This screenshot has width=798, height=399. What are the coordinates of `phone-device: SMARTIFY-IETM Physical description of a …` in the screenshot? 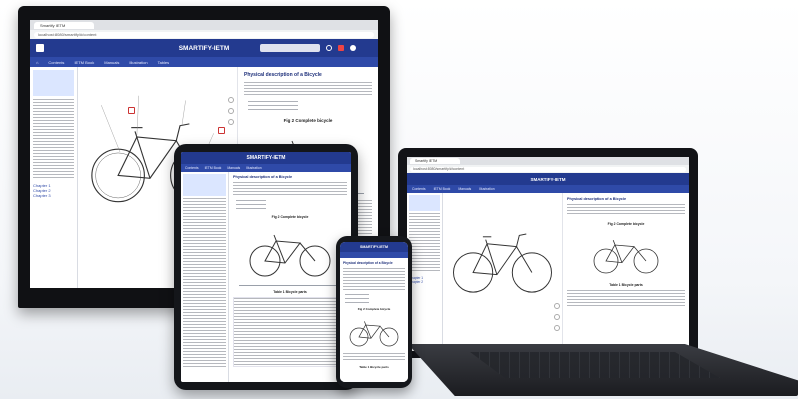 It's located at (374, 312).